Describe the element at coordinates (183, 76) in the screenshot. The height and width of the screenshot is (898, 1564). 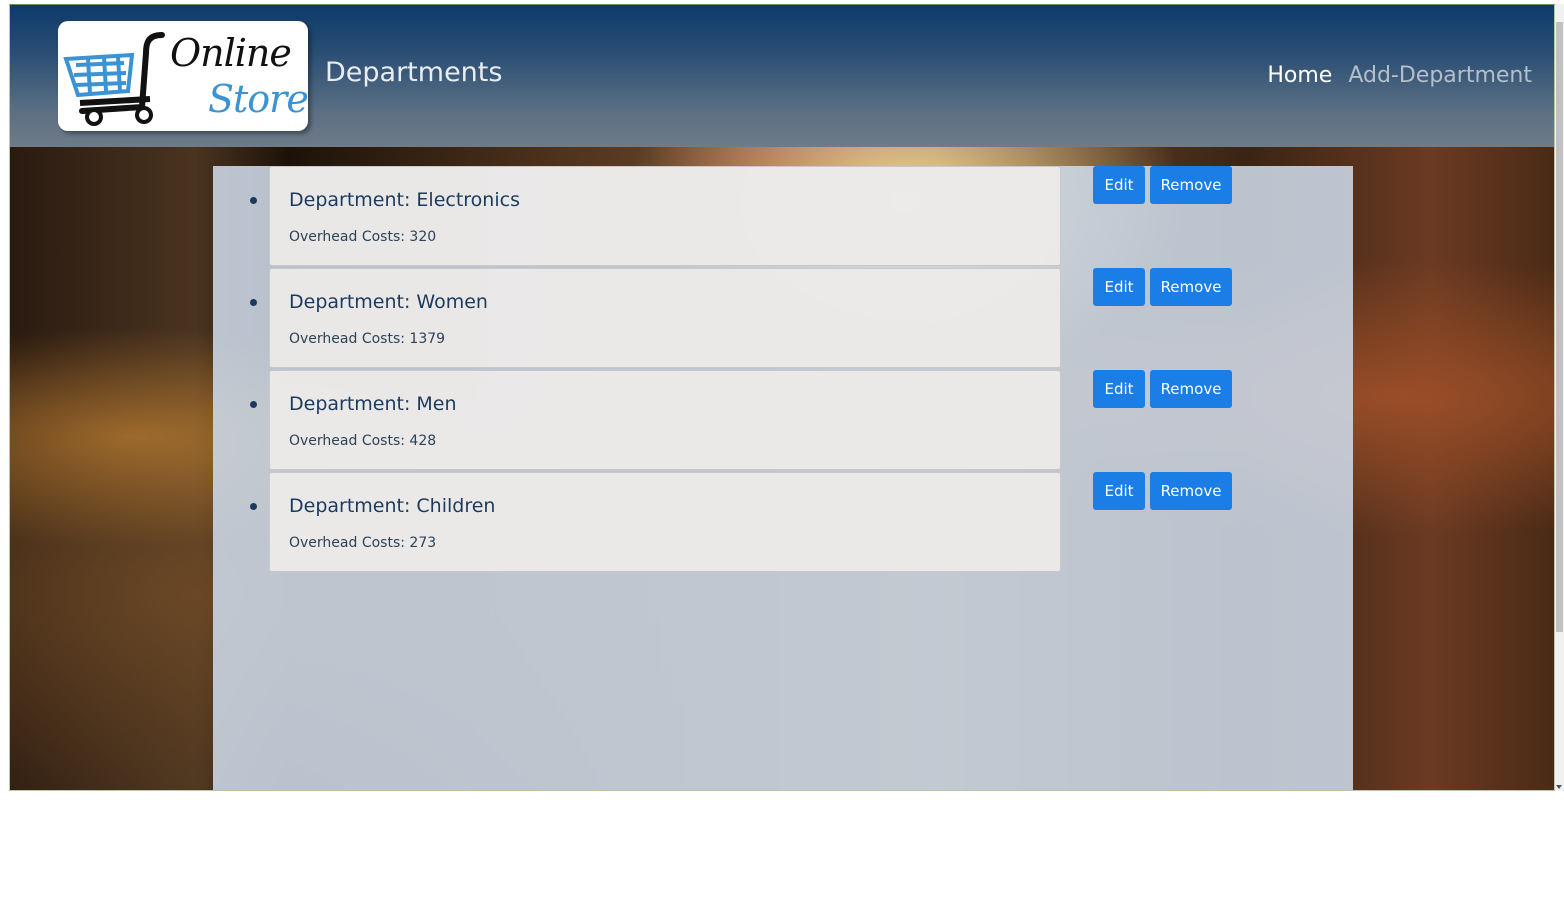
I see `store-logo: Online Store` at that location.